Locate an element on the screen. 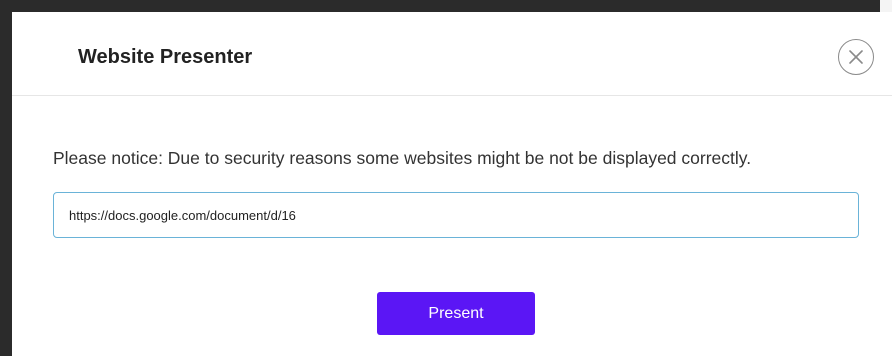 This screenshot has height=356, width=892. present-button: Present is located at coordinates (456, 313).